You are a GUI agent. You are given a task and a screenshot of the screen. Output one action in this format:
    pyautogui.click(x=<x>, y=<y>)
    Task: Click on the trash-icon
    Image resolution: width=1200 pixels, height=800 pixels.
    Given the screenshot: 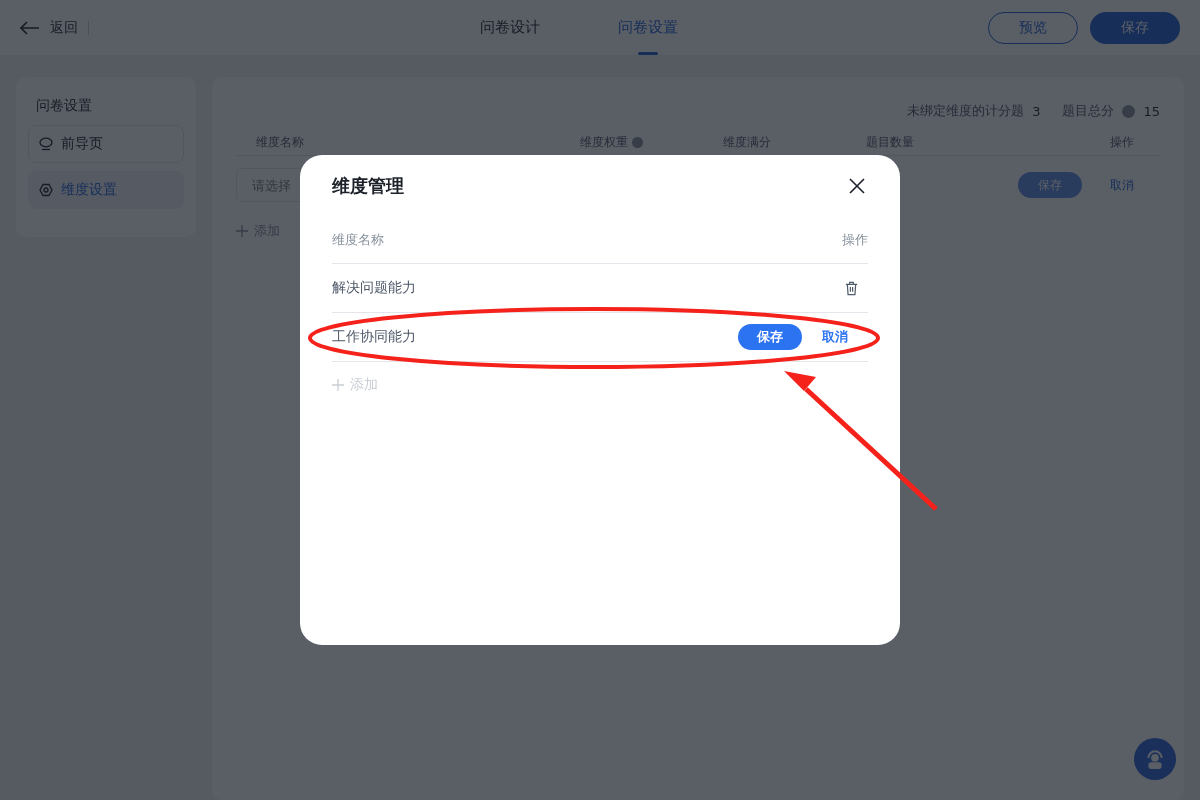 What is the action you would take?
    pyautogui.click(x=851, y=288)
    